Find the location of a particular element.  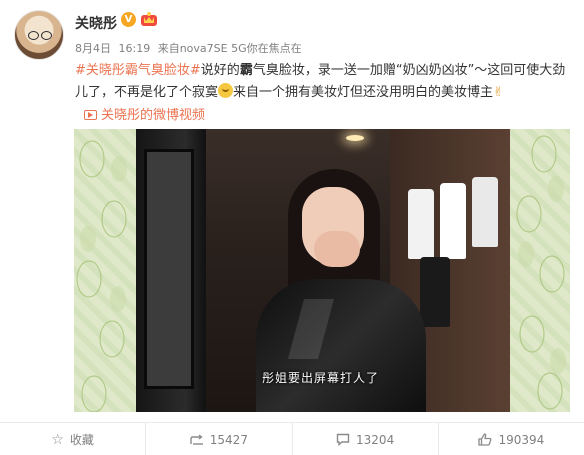

post-meta: 8月4日 16:19 来自nova7SE 5G你在焦点在 is located at coordinates (190, 48).